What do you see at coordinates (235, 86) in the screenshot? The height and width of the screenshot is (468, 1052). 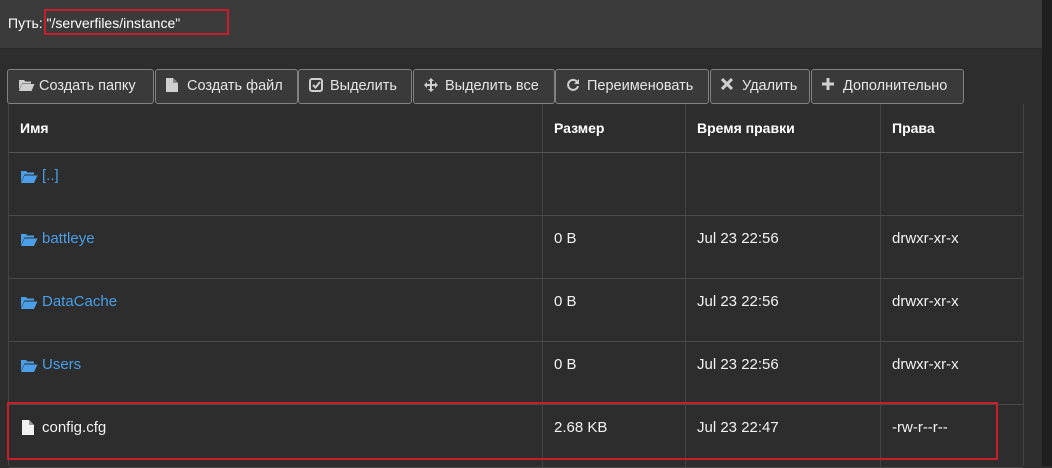 I see `create-file-label: Создать файл` at bounding box center [235, 86].